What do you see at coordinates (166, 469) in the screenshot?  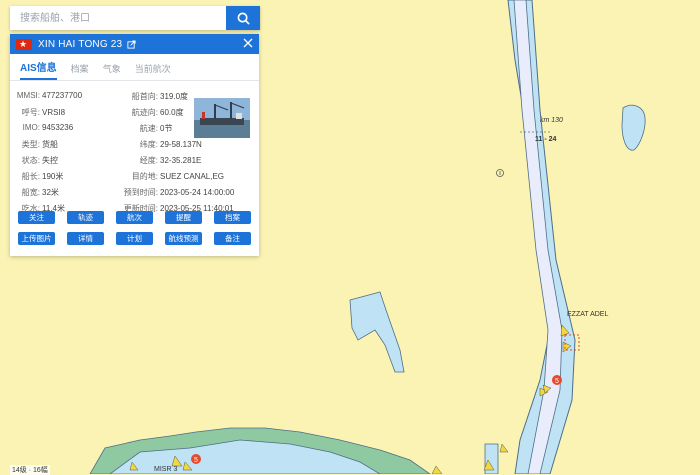 I see `map-label-misr: MISR 3` at bounding box center [166, 469].